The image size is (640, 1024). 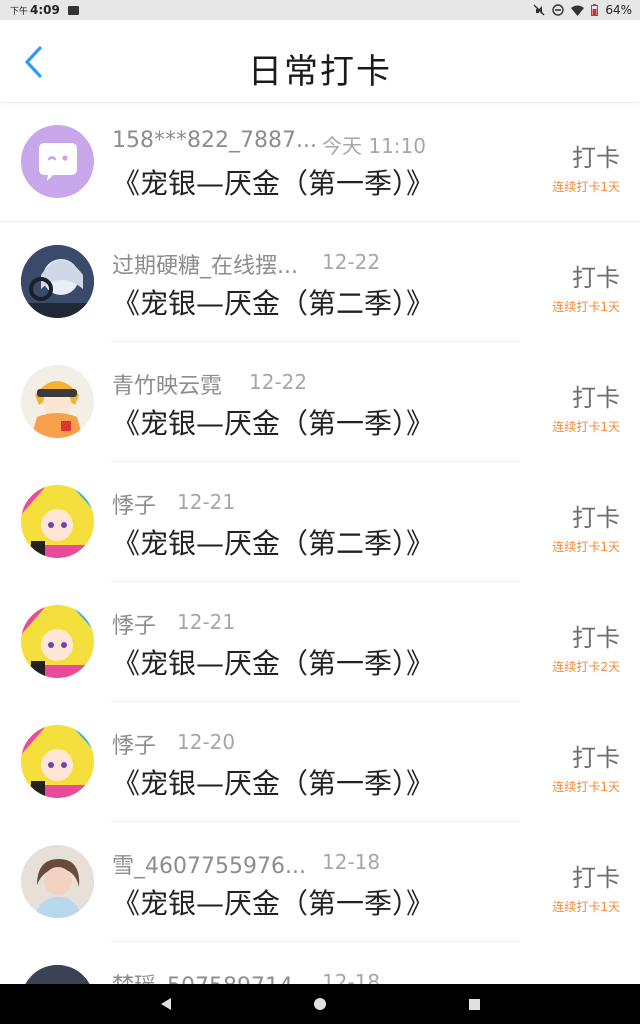 What do you see at coordinates (45, 10) in the screenshot?
I see `status-time: 4:09` at bounding box center [45, 10].